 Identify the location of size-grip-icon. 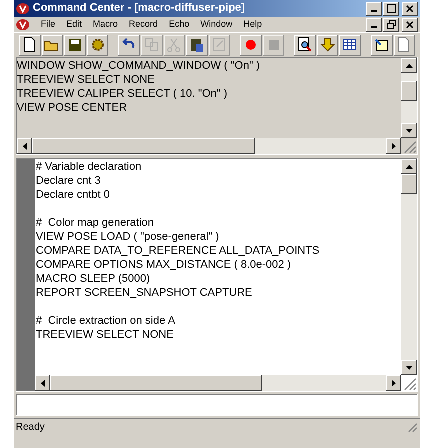
(412, 427).